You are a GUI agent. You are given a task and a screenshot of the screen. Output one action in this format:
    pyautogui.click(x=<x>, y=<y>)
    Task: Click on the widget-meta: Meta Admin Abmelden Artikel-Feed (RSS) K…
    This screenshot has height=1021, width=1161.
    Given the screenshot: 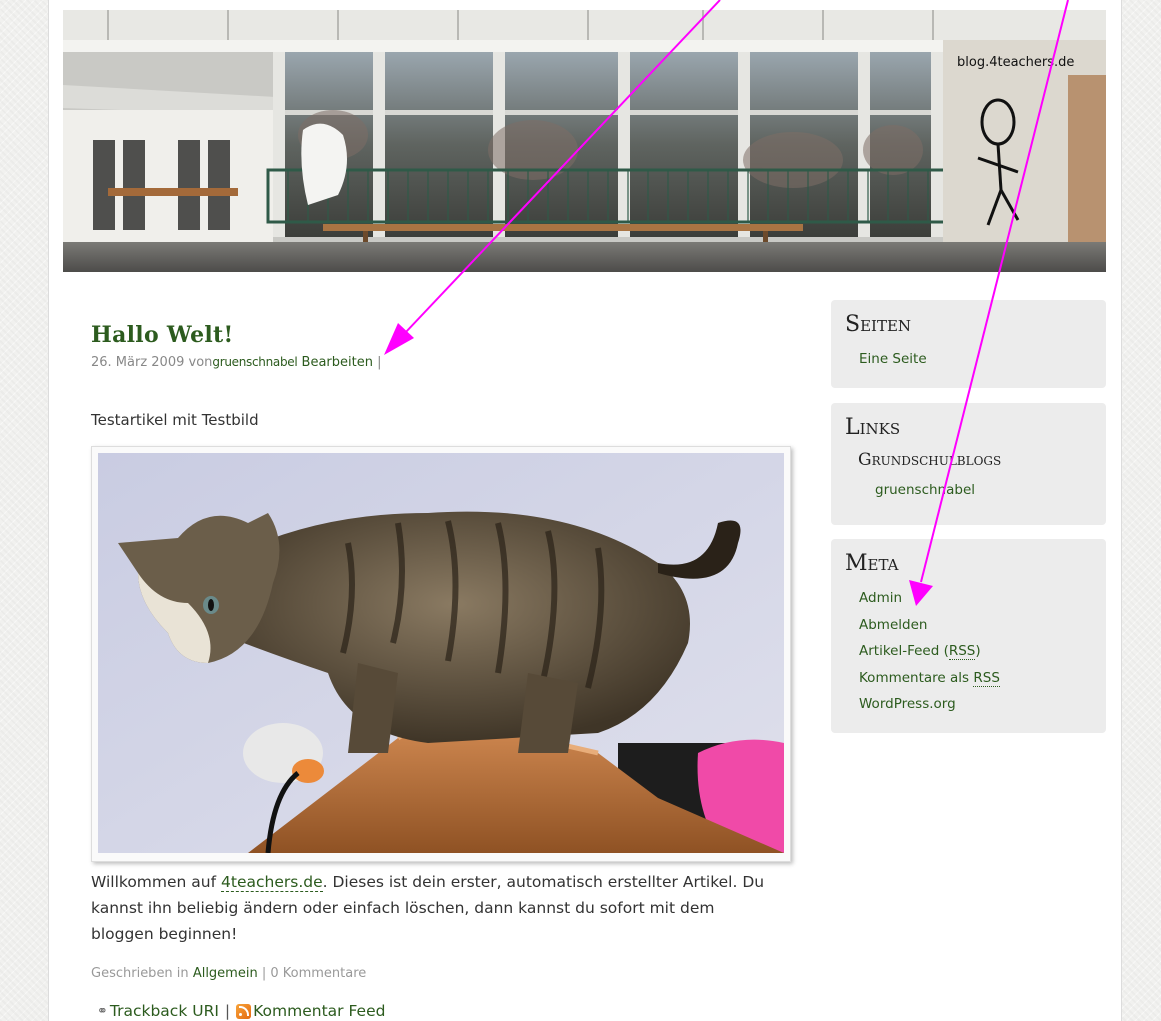 What is the action you would take?
    pyautogui.click(x=968, y=636)
    